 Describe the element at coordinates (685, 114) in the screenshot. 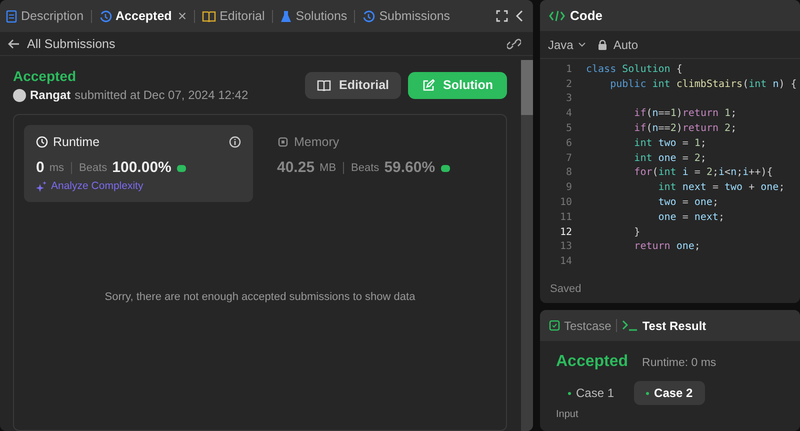

I see `code-line: if(n==1)return 1;` at that location.